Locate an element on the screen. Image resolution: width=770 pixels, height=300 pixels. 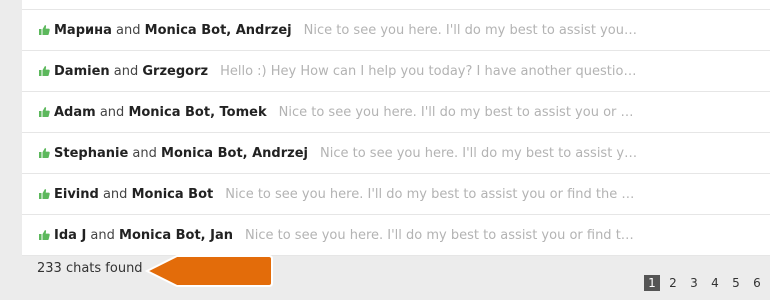
chat-participants: Stephanie and Monica Bot, Andrzej is located at coordinates (181, 153).